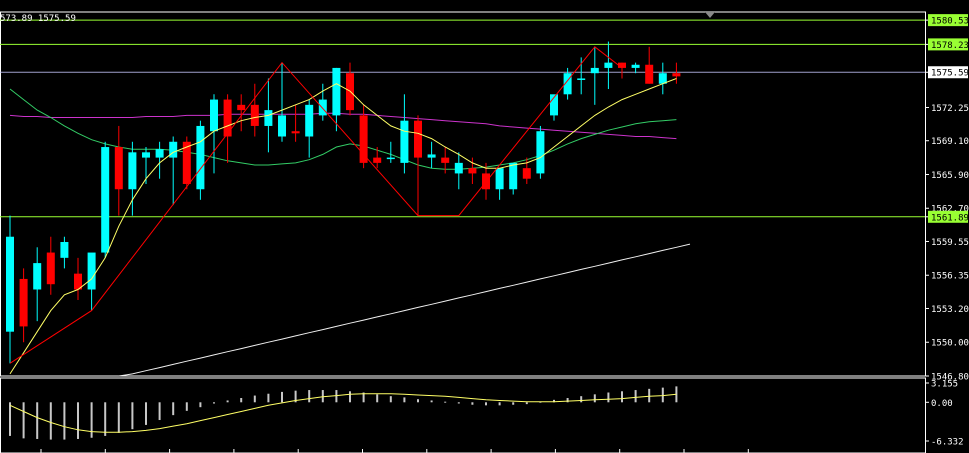 The height and width of the screenshot is (453, 969). What do you see at coordinates (950, 176) in the screenshot?
I see `price-axis-label: 1565.90` at bounding box center [950, 176].